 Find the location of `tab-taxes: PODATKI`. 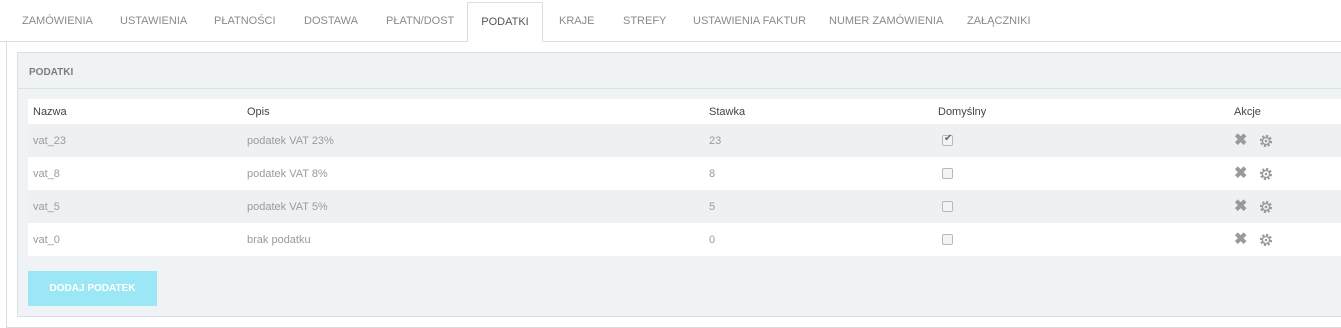

tab-taxes: PODATKI is located at coordinates (505, 22).